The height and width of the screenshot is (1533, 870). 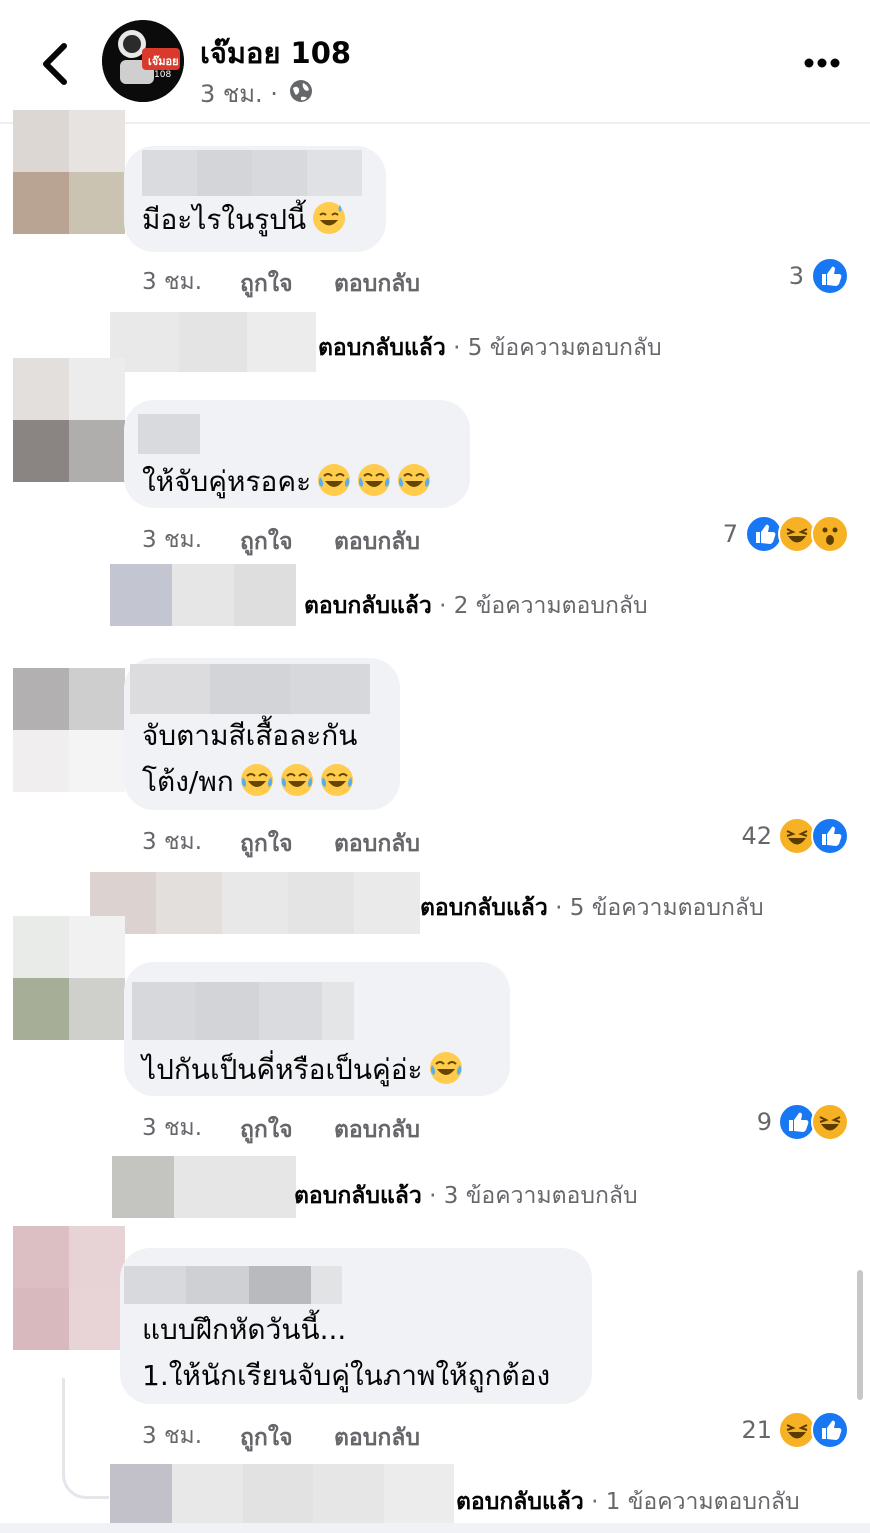 What do you see at coordinates (250, 735) in the screenshot?
I see `comment-text: จับตามสีเสื้อละกัน` at bounding box center [250, 735].